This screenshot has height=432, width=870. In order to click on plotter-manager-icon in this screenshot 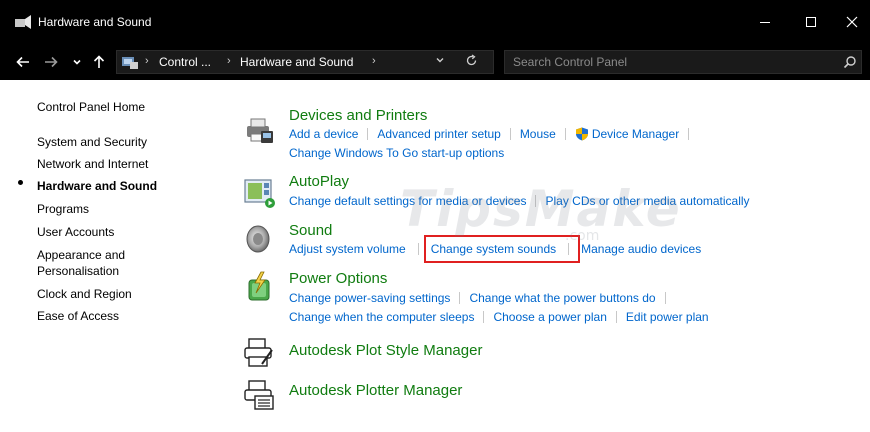, I will do `click(259, 395)`.